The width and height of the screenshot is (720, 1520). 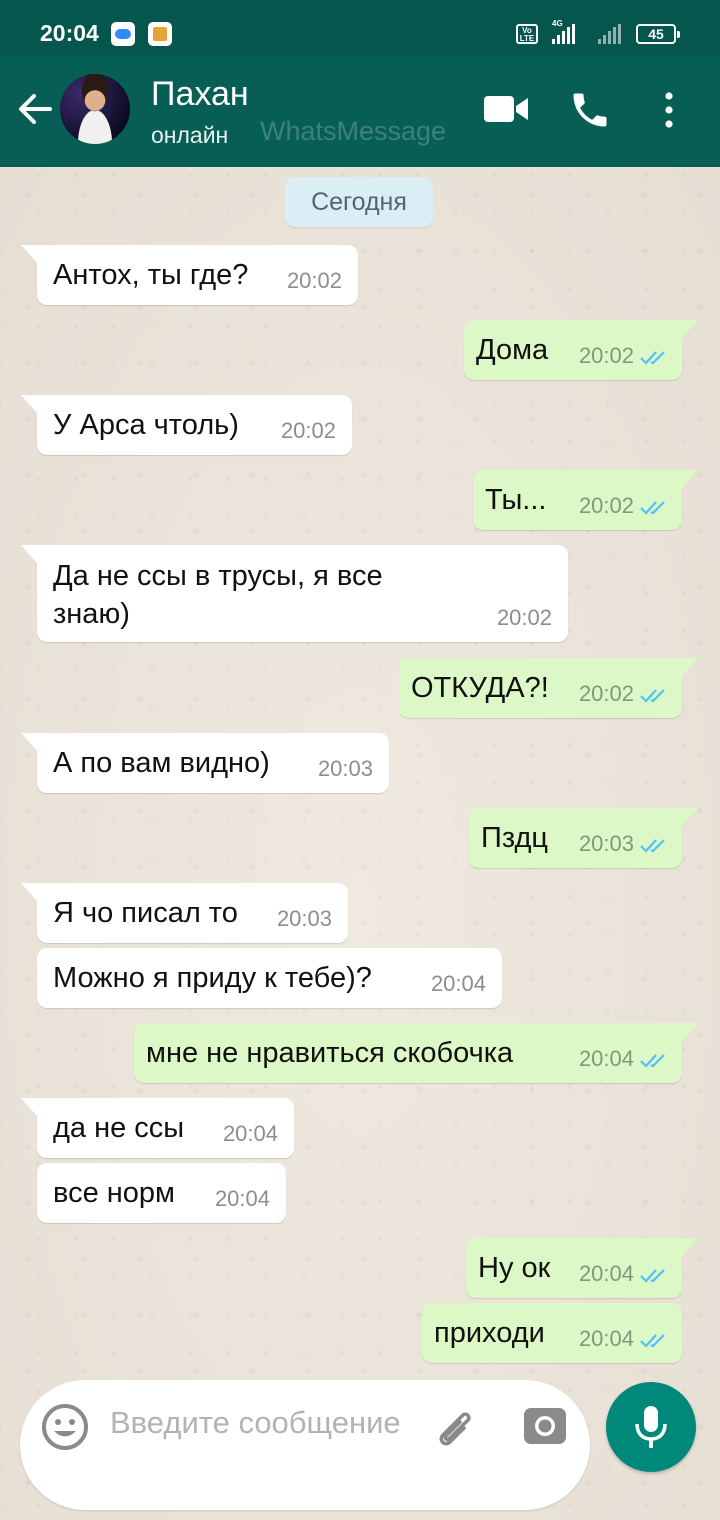 What do you see at coordinates (218, 595) in the screenshot?
I see `message-text: Да не ссы в трусы, я все знаю)` at bounding box center [218, 595].